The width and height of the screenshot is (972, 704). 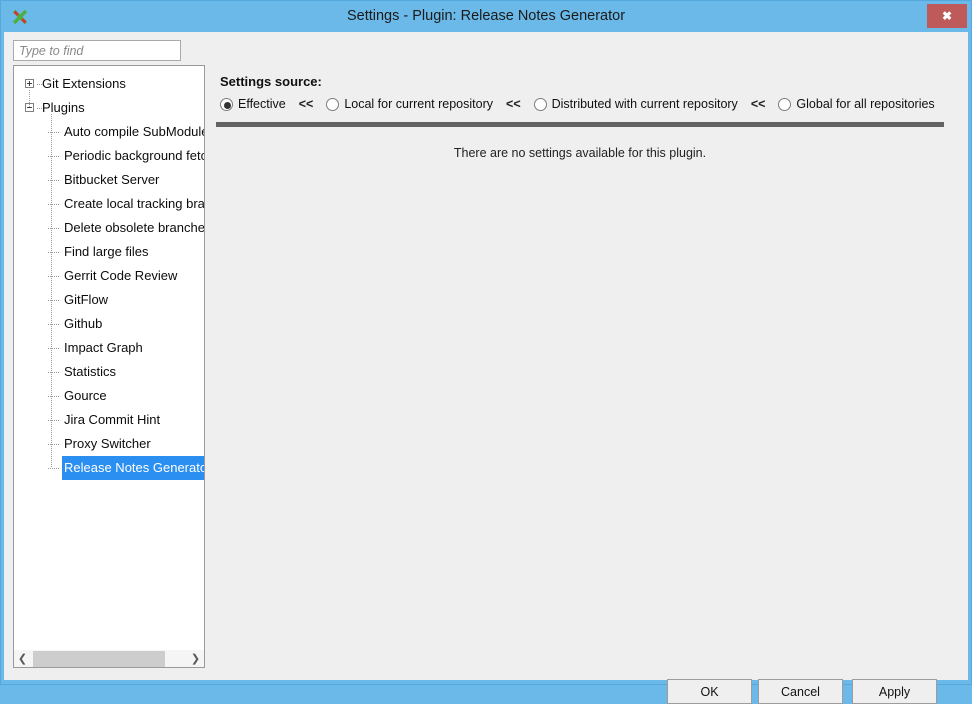 I want to click on tree-node-label: Git Extensions, so click(x=84, y=84).